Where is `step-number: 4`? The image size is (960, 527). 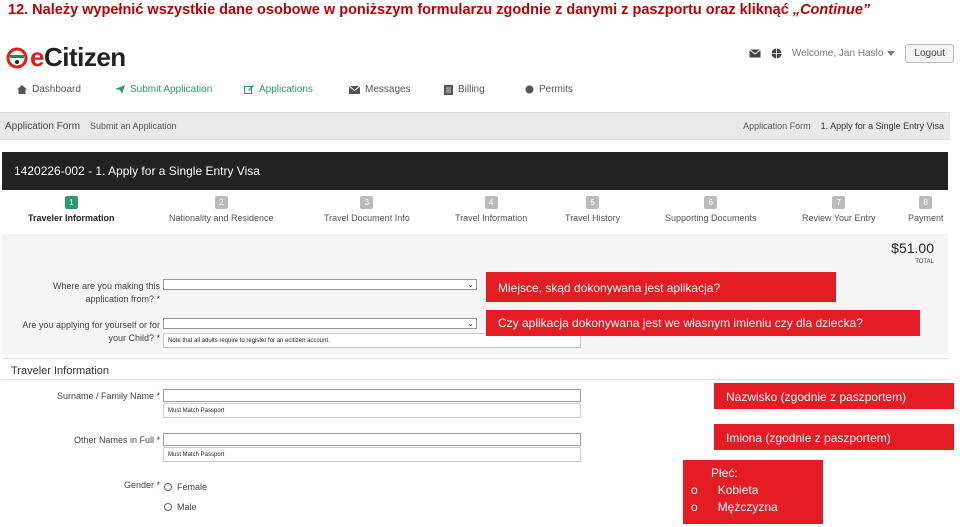
step-number: 4 is located at coordinates (491, 202).